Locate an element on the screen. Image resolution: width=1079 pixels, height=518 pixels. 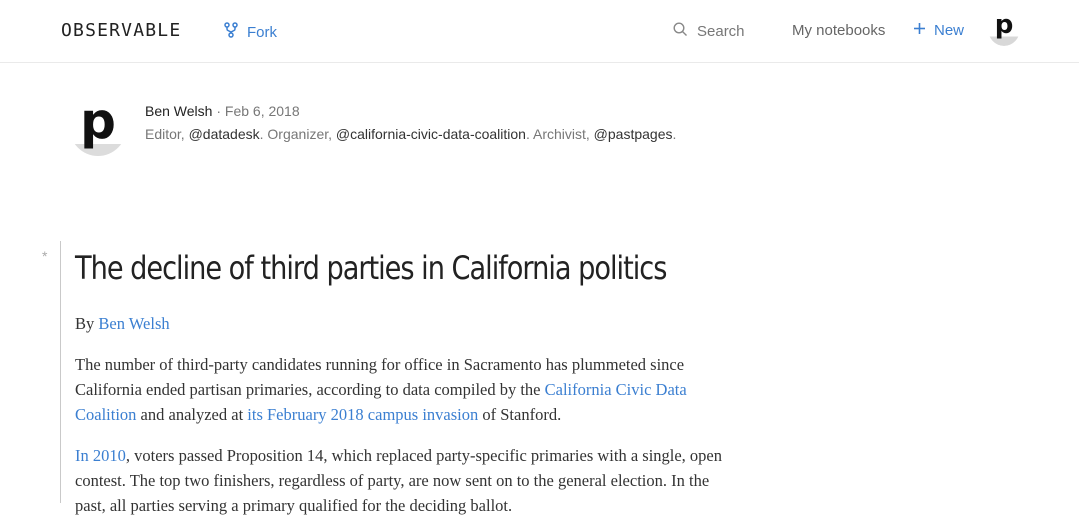
bio-text: . Archivist, is located at coordinates (559, 134).